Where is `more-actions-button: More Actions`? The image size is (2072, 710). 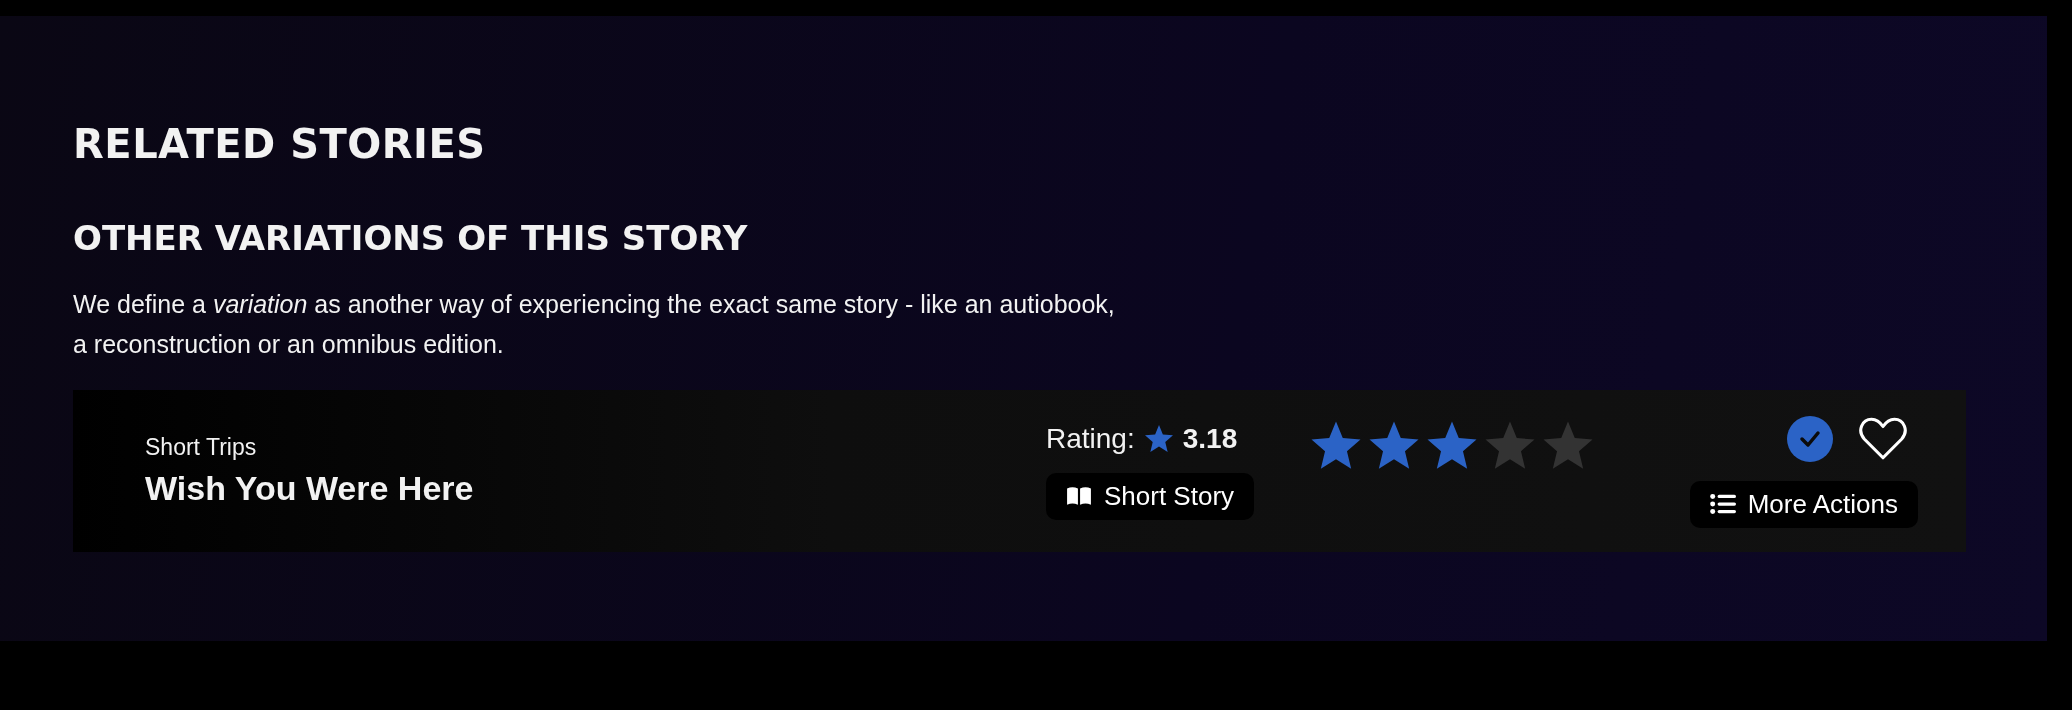 more-actions-button: More Actions is located at coordinates (1803, 504).